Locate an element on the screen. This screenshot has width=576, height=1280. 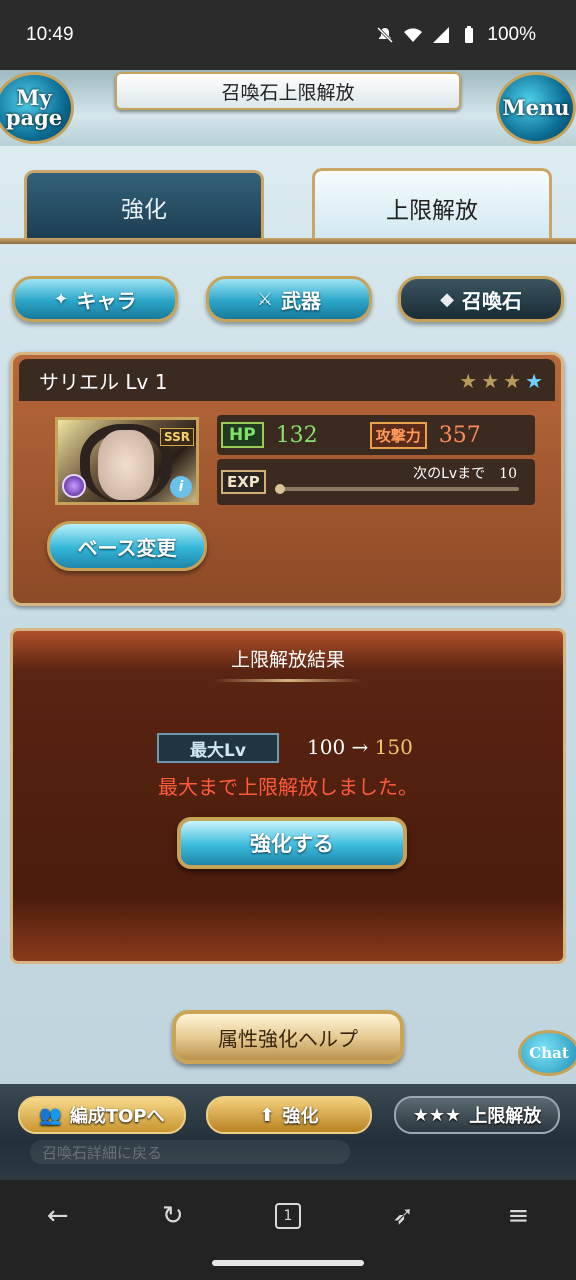
exp-bar is located at coordinates (397, 489).